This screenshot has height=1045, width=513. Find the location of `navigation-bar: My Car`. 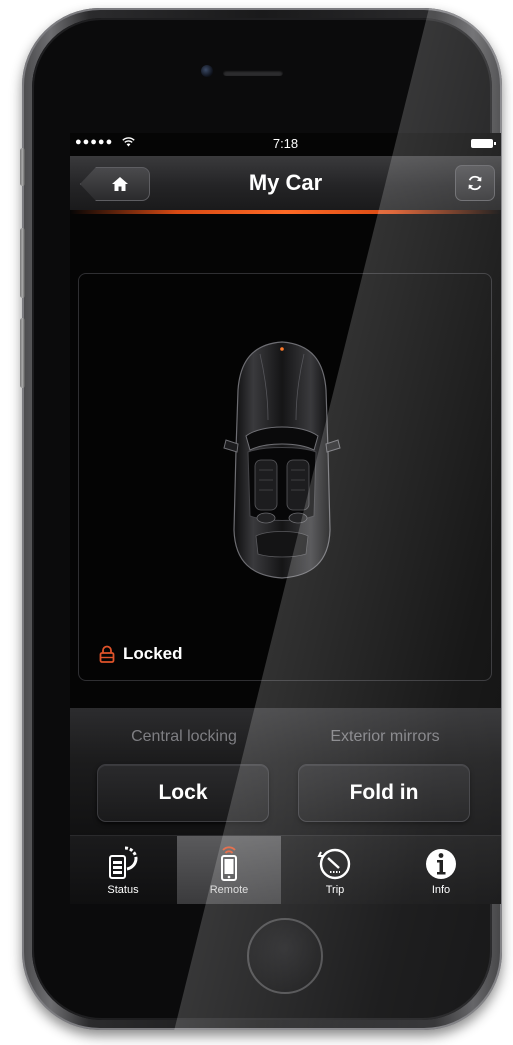

navigation-bar: My Car is located at coordinates (285, 183).